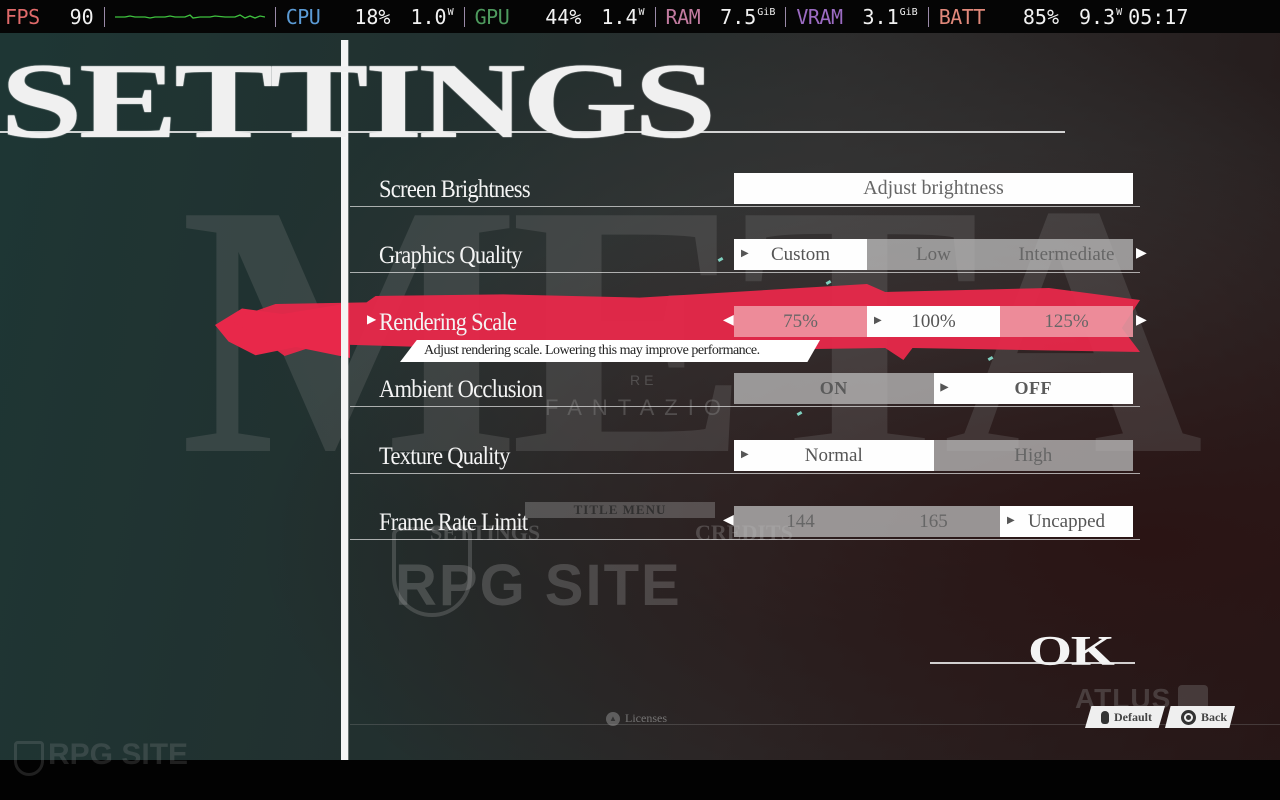 Image resolution: width=1280 pixels, height=800 pixels. What do you see at coordinates (800, 254) in the screenshot?
I see `option-custom: ▶ Custom` at bounding box center [800, 254].